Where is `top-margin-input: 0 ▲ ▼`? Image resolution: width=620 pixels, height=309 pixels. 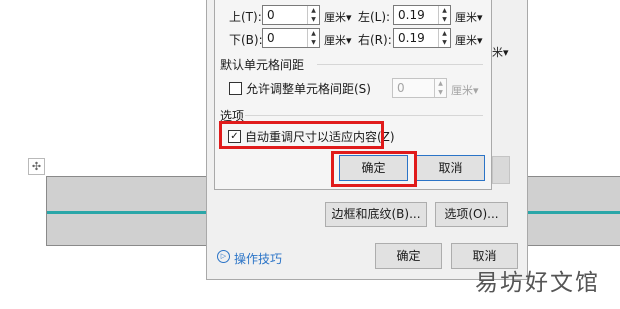 top-margin-input: 0 ▲ ▼ is located at coordinates (291, 15).